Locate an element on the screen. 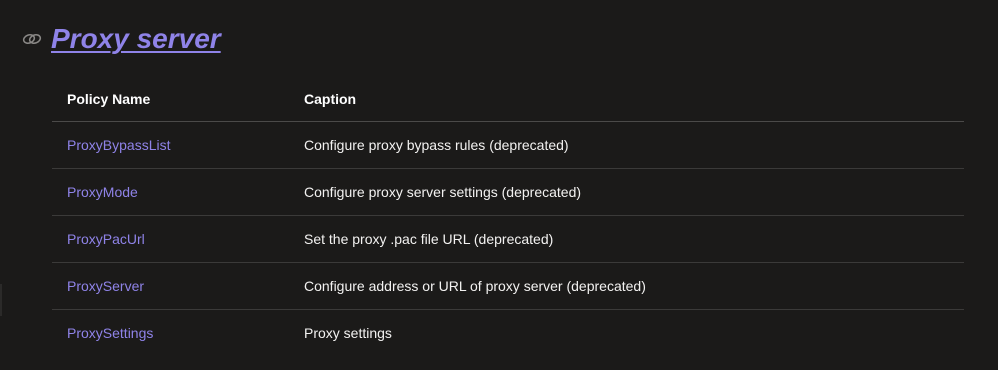  policy-name-cell: ProxyMode is located at coordinates (170, 192).